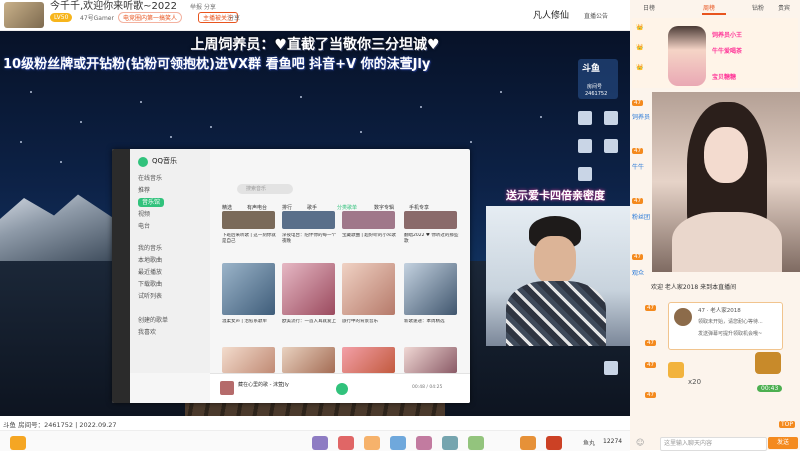  What do you see at coordinates (310, 325) in the screenshot?
I see `playlist-caption: 欧美流行：一首入耳就爱上` at bounding box center [310, 325].